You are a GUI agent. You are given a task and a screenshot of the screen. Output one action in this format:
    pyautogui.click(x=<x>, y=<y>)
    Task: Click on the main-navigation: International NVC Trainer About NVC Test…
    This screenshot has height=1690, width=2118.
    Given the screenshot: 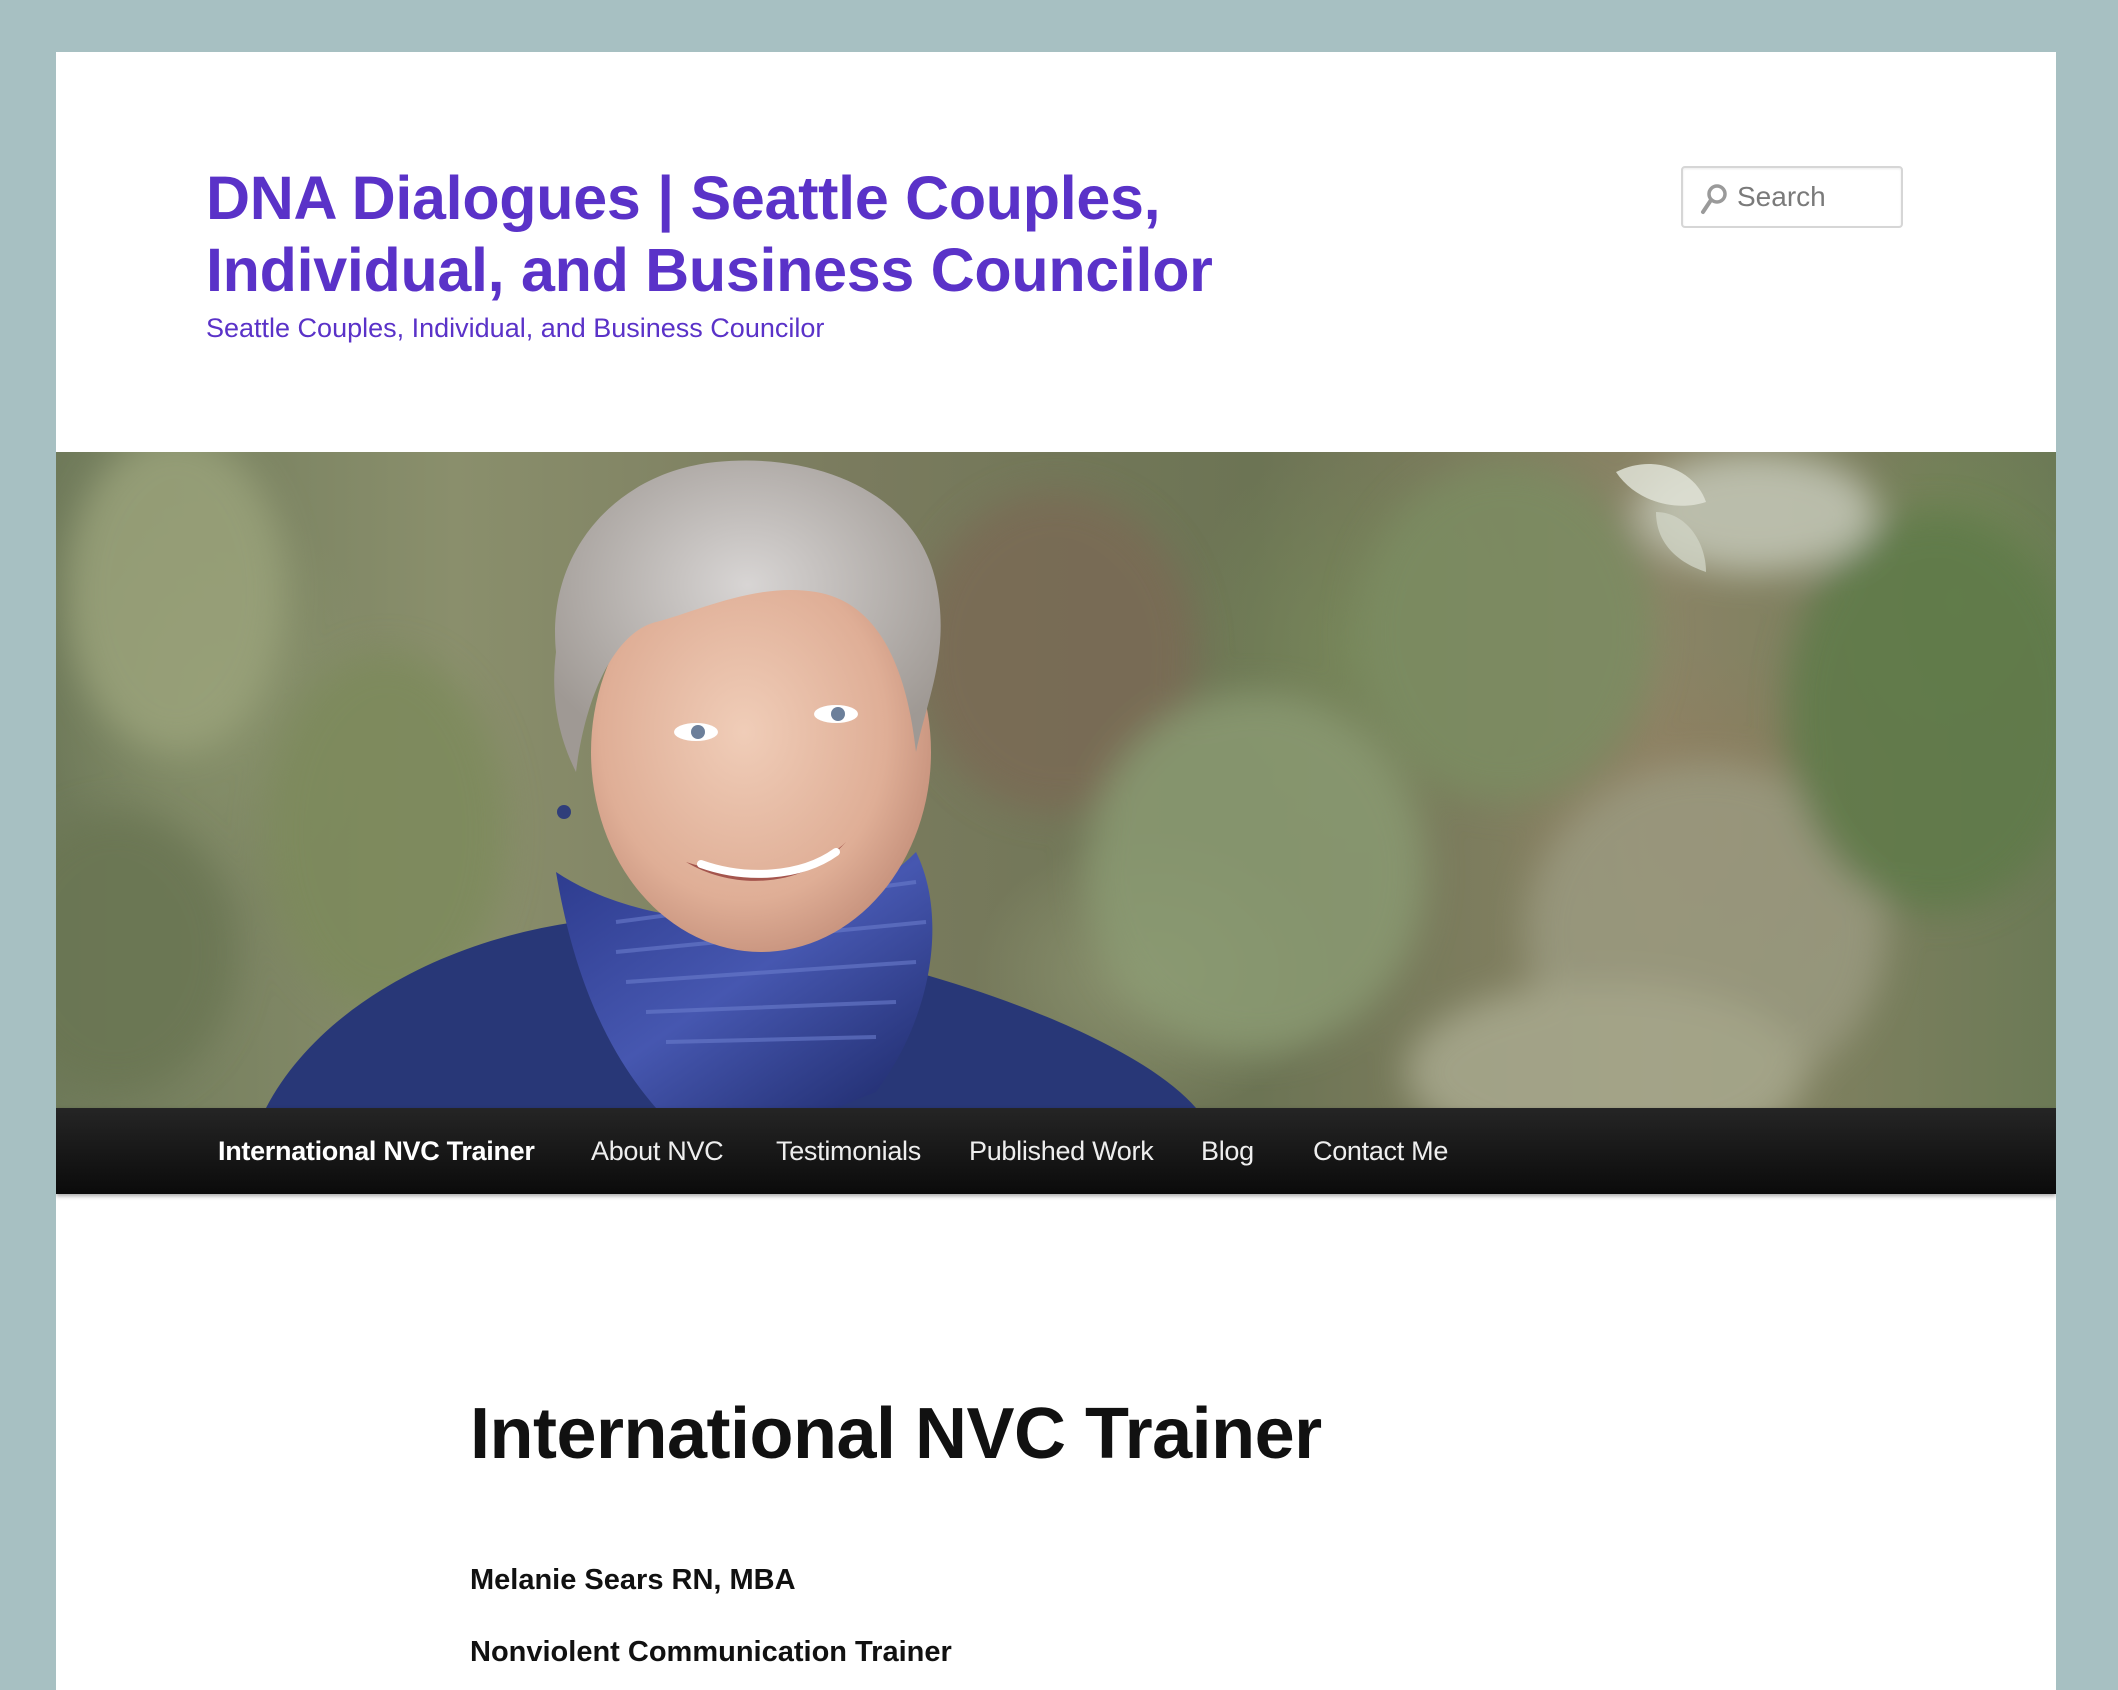 What is the action you would take?
    pyautogui.click(x=1056, y=1151)
    